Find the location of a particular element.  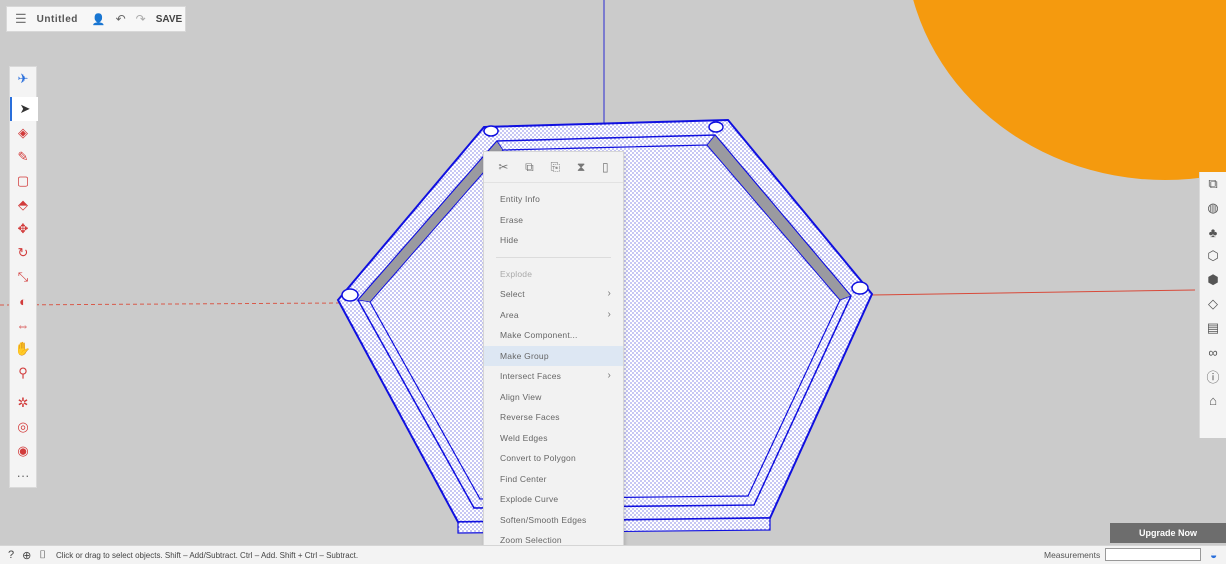

paint-bucket-icon: ◐ is located at coordinates (23, 301).